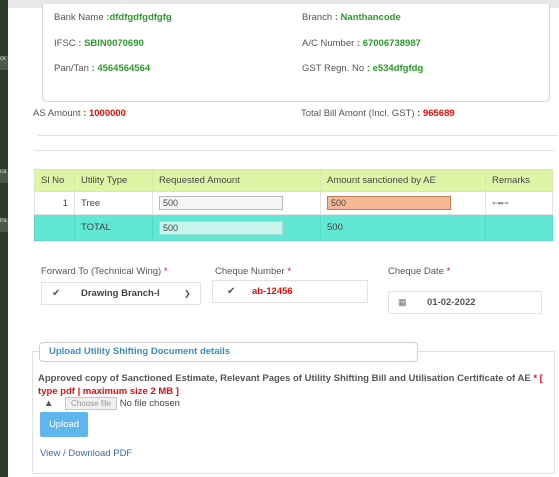  What do you see at coordinates (358, 113) in the screenshot?
I see `total-bill-label: Total Bill Amont (Incl. GST)` at bounding box center [358, 113].